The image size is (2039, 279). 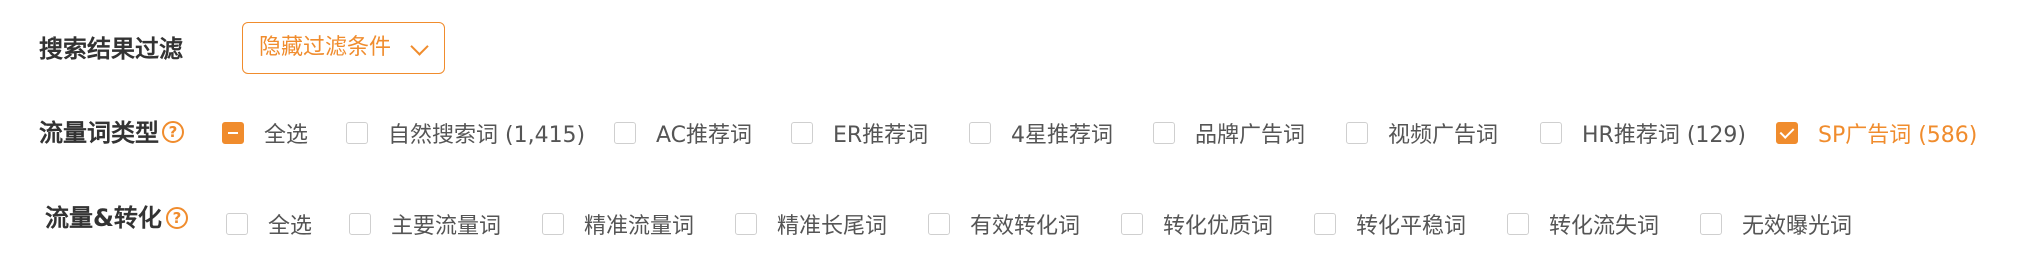 I want to click on option-4star-recommend: 4星推荐词, so click(x=1041, y=133).